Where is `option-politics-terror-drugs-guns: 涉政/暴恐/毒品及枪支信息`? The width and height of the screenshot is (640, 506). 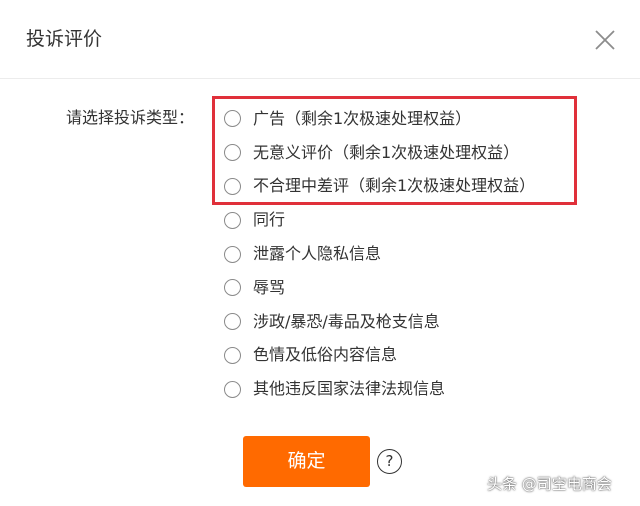
option-politics-terror-drugs-guns: 涉政/暴恐/毒品及枪支信息 is located at coordinates (379, 322).